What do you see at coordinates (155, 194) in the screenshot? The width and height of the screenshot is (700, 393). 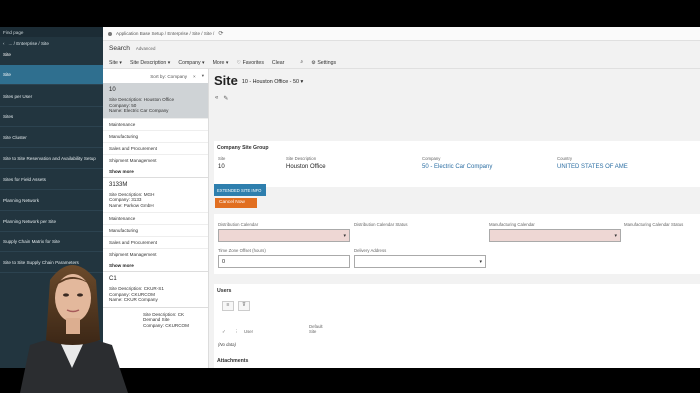 I see `list-item: 3133M Site Description: MGH Company` at bounding box center [155, 194].